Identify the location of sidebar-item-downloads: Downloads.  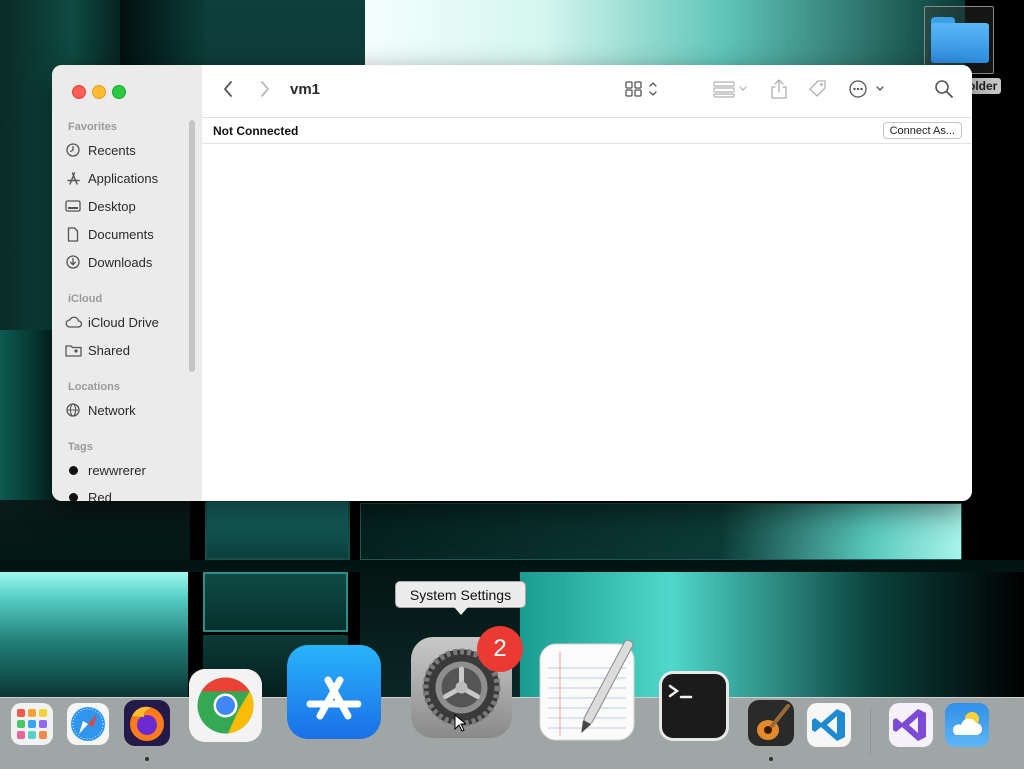
(126, 262).